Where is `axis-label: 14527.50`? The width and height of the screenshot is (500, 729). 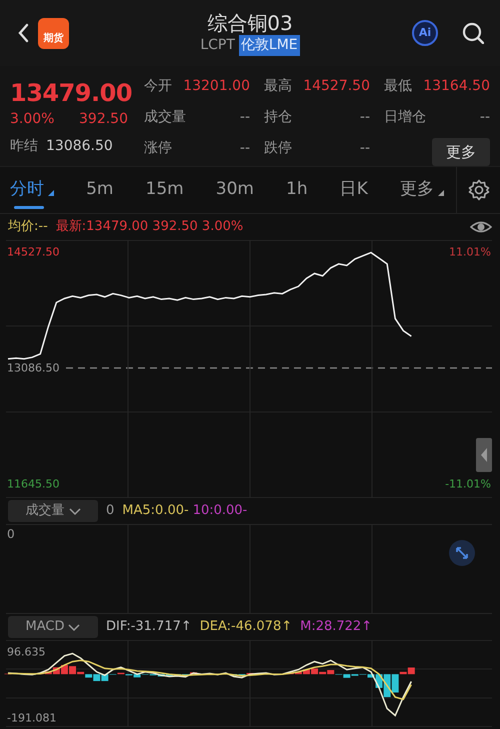 axis-label: 14527.50 is located at coordinates (33, 252).